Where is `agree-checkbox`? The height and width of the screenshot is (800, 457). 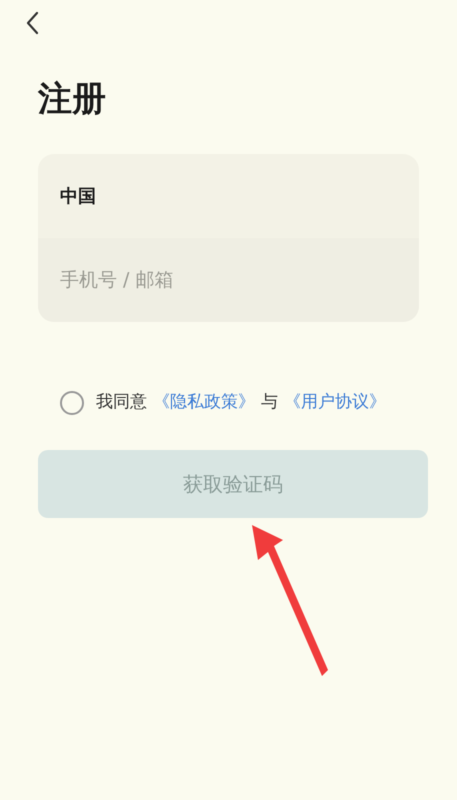
agree-checkbox is located at coordinates (72, 402).